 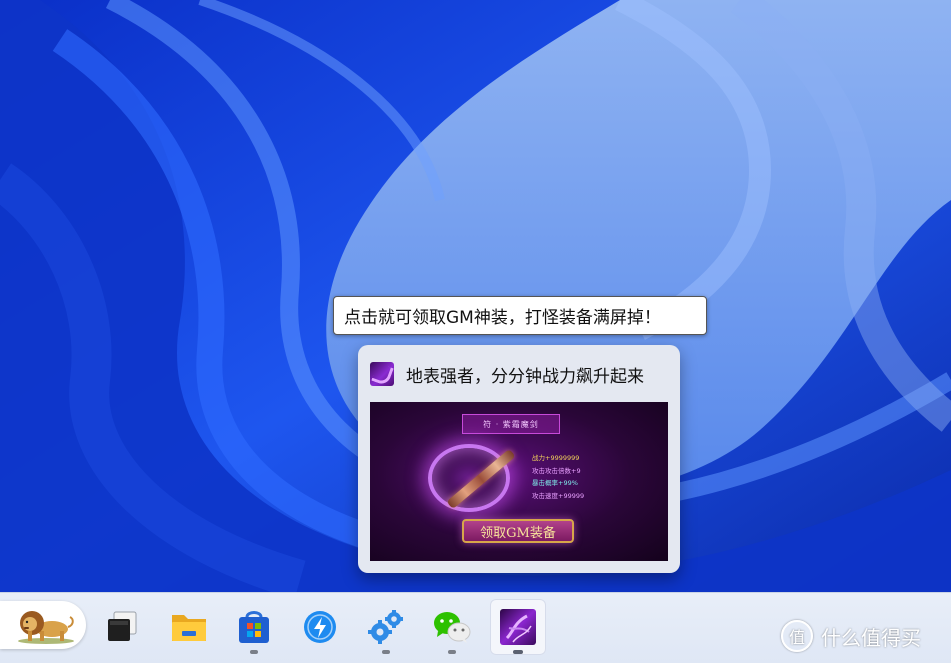 What do you see at coordinates (518, 531) in the screenshot?
I see `claim-gm-equipment-button: 领取GM装备` at bounding box center [518, 531].